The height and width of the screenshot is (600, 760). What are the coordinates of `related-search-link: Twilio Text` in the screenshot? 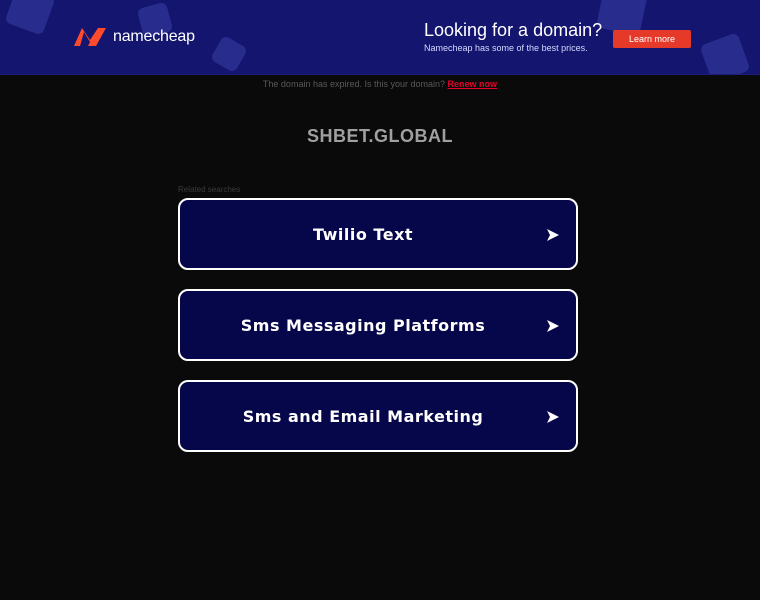 It's located at (378, 234).